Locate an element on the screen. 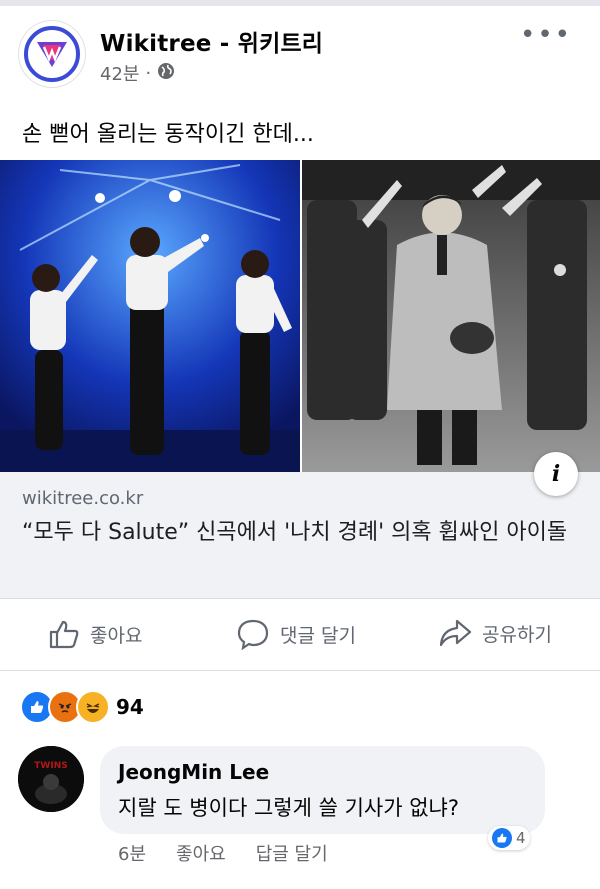 This screenshot has width=600, height=889. wikitree-logo is located at coordinates (52, 54).